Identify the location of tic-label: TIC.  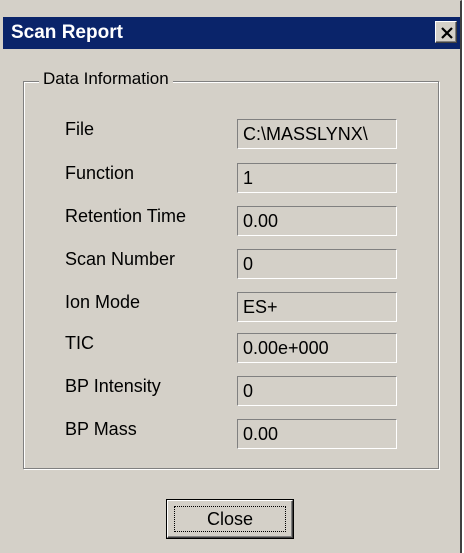
(79, 343).